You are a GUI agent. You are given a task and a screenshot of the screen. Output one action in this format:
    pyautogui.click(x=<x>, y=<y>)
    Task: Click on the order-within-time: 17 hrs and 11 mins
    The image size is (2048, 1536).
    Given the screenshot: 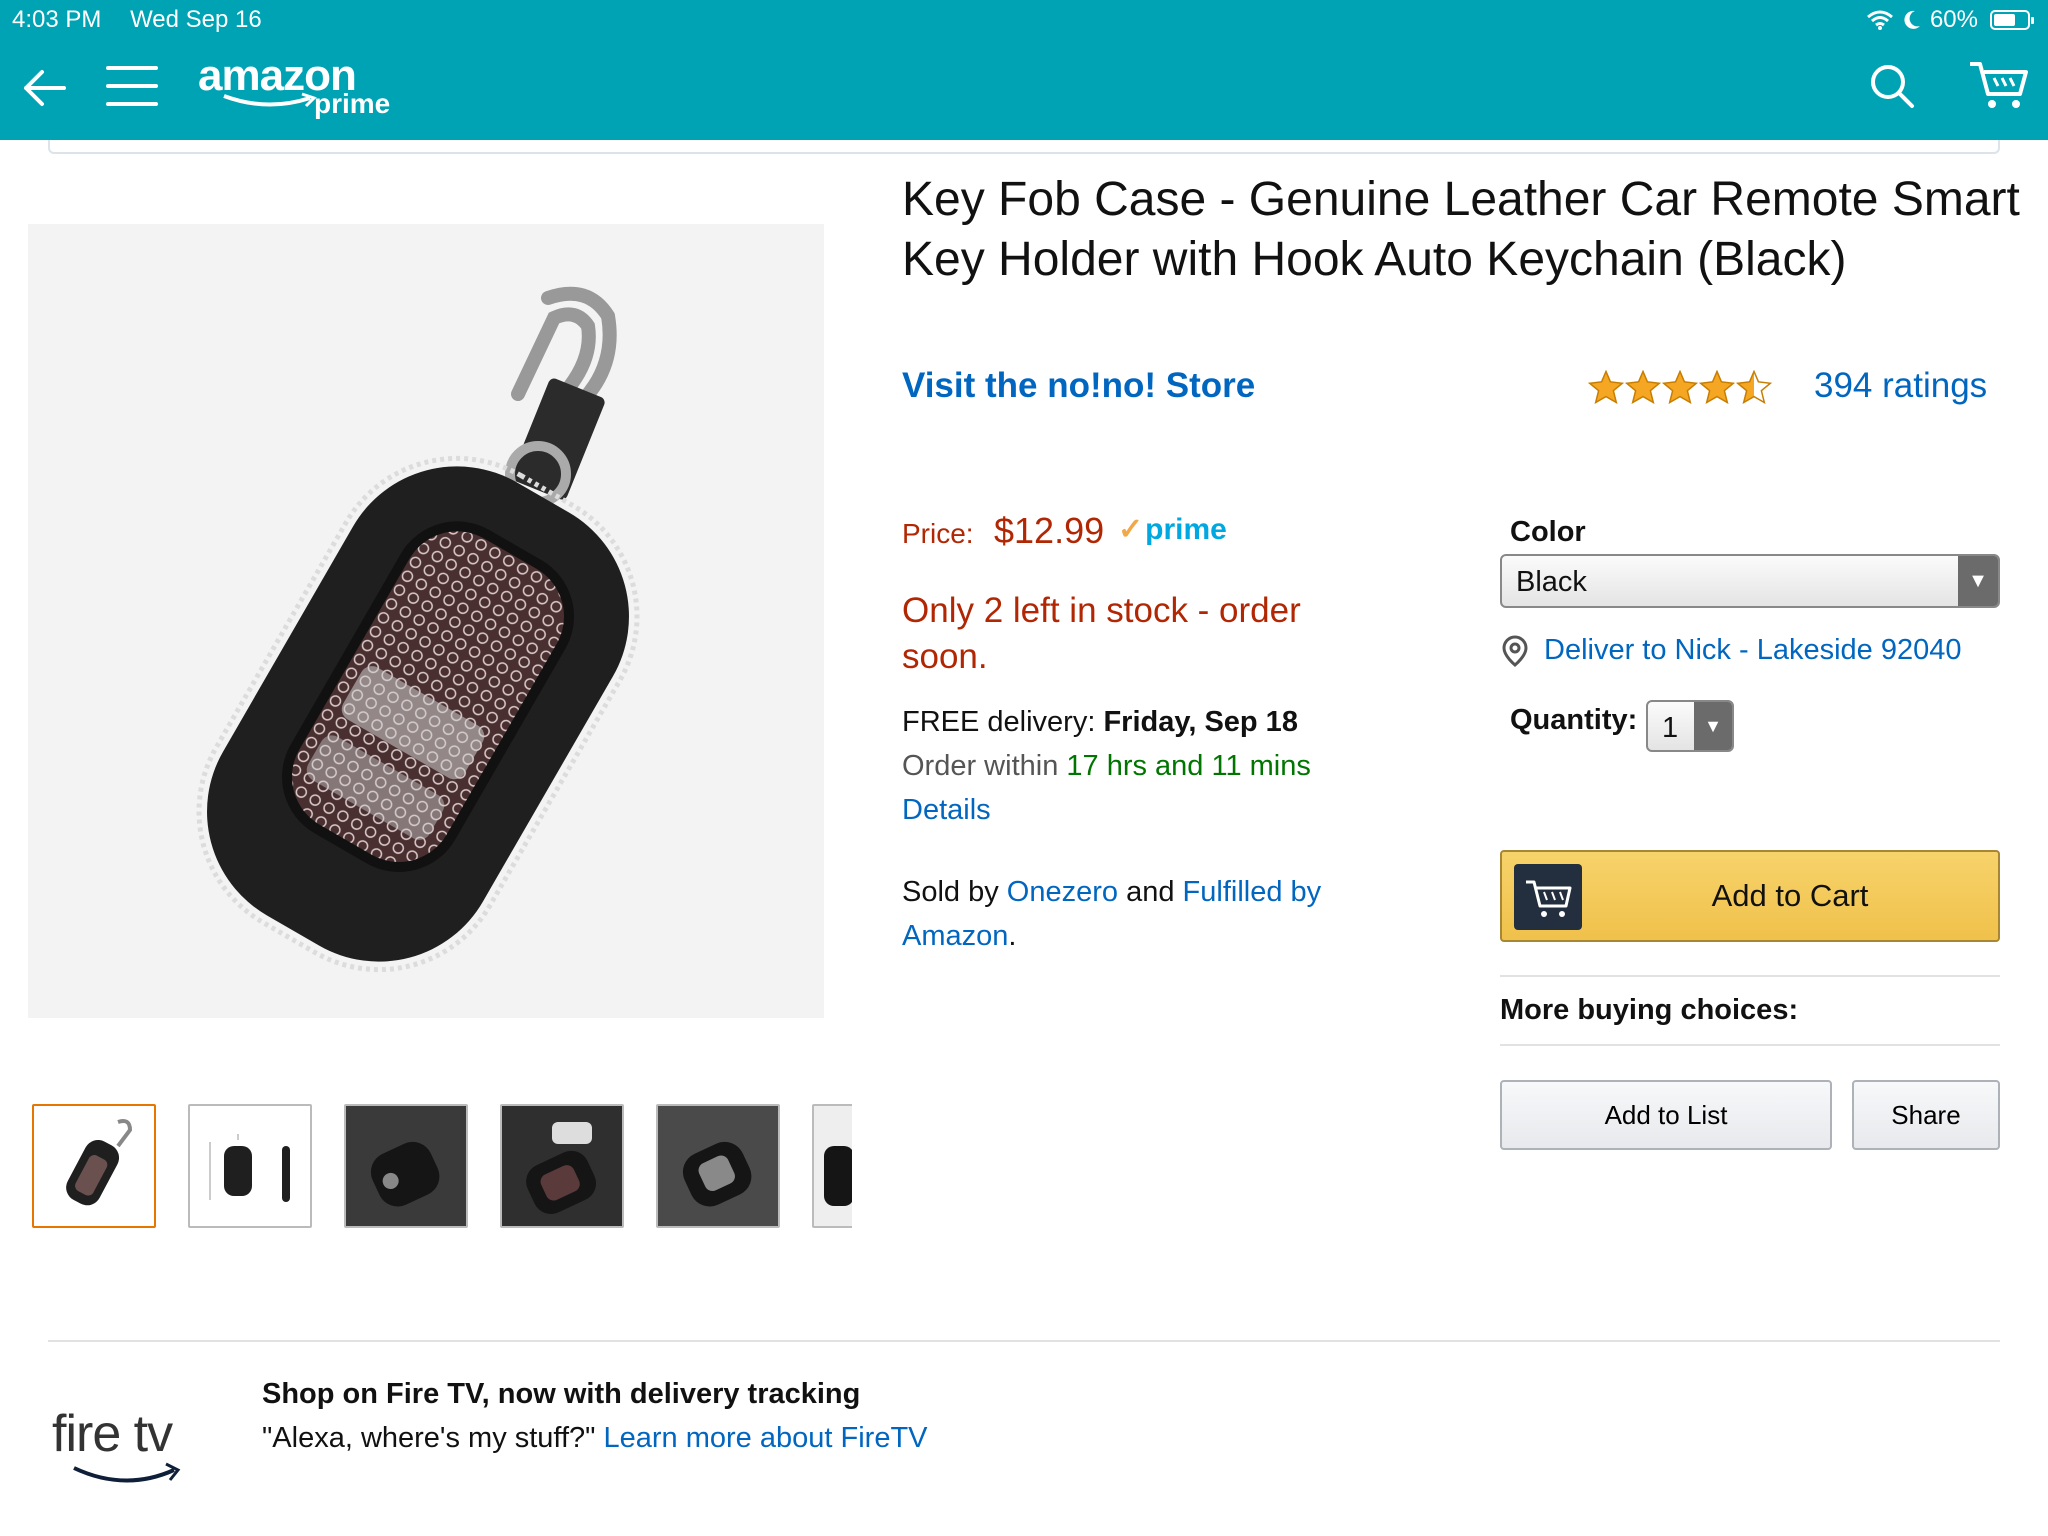 What is the action you would take?
    pyautogui.click(x=1188, y=766)
    